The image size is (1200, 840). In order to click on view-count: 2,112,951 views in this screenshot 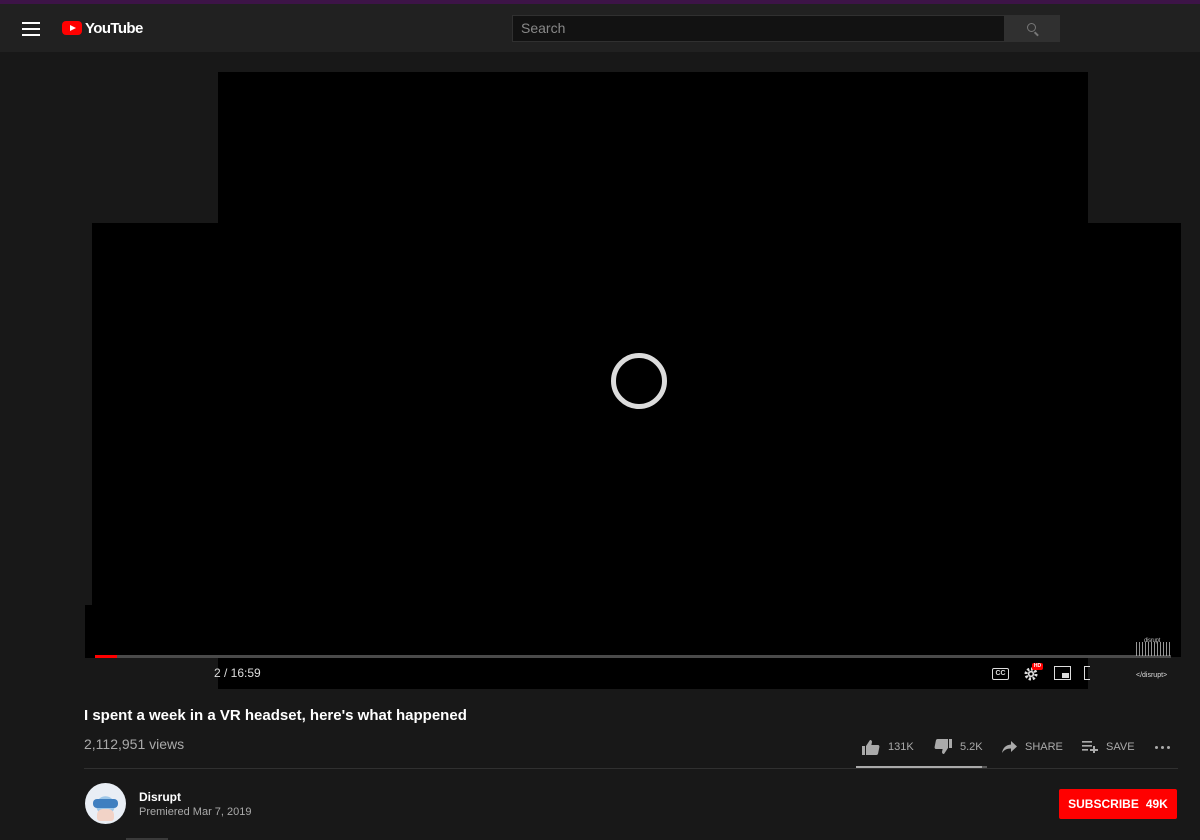, I will do `click(134, 744)`.